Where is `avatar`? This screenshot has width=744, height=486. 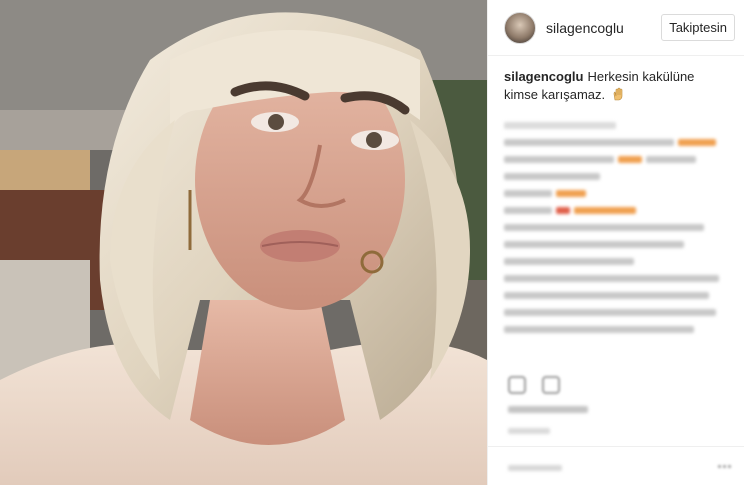 avatar is located at coordinates (520, 27).